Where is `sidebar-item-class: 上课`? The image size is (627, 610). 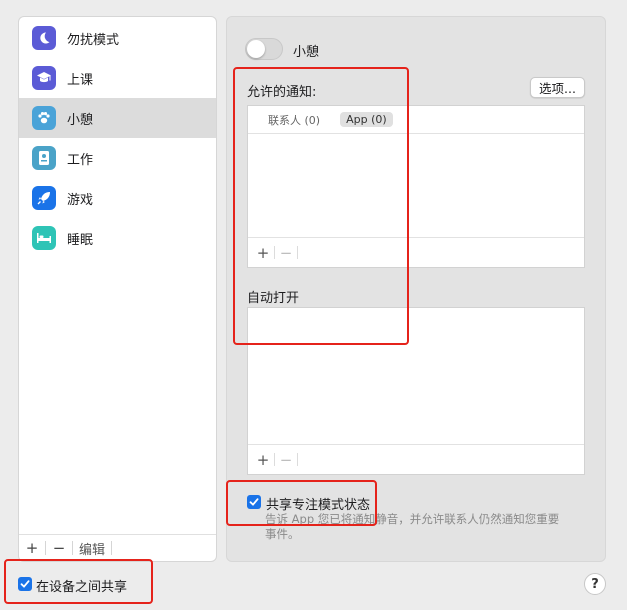
sidebar-item-class: 上课 is located at coordinates (117, 78).